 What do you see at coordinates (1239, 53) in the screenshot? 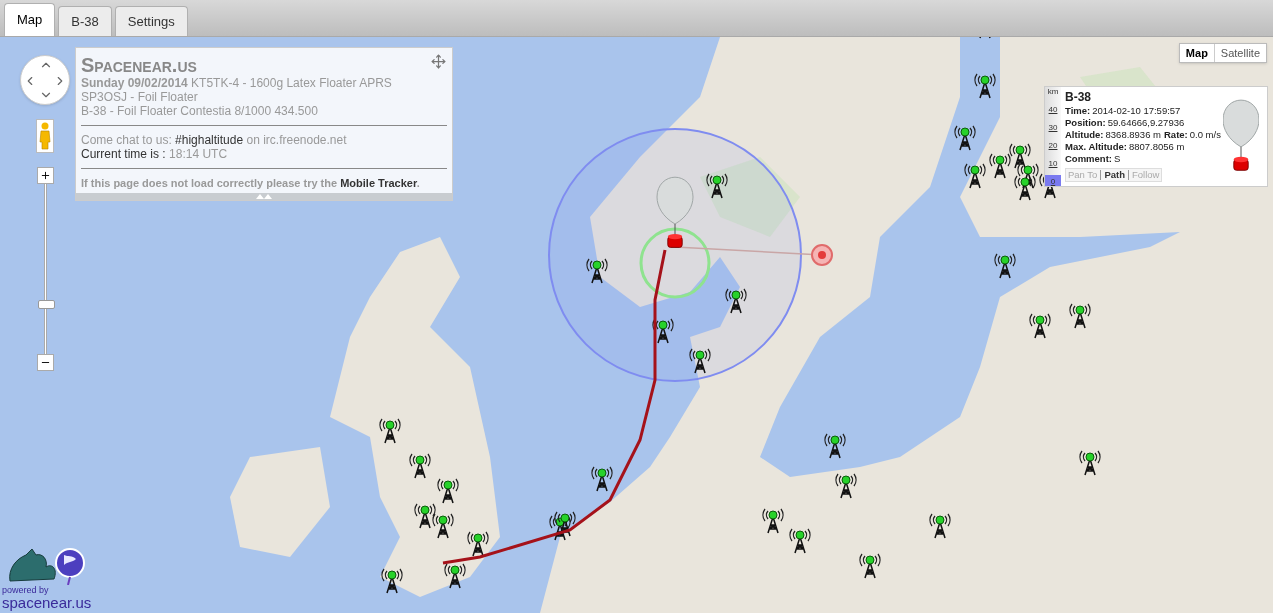
I see `map-type-button: Satellite` at bounding box center [1239, 53].